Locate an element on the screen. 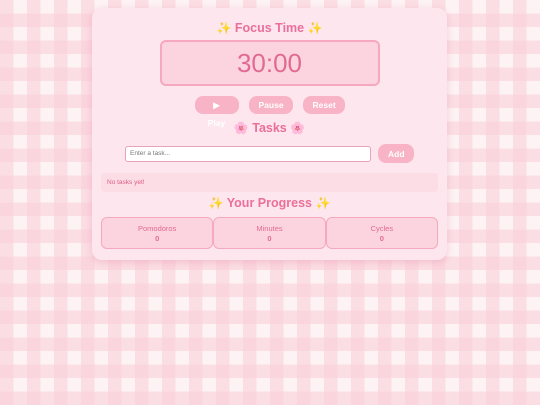 The image size is (540, 405). progress-heading: ✨ Your Progress ✨ is located at coordinates (269, 203).